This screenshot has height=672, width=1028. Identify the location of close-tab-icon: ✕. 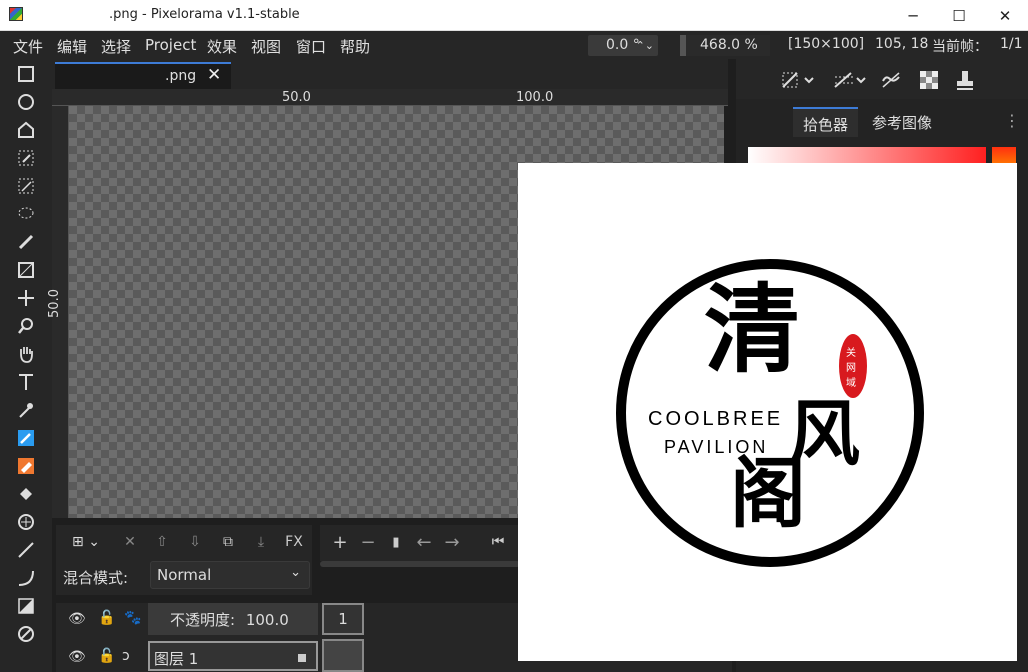
(214, 75).